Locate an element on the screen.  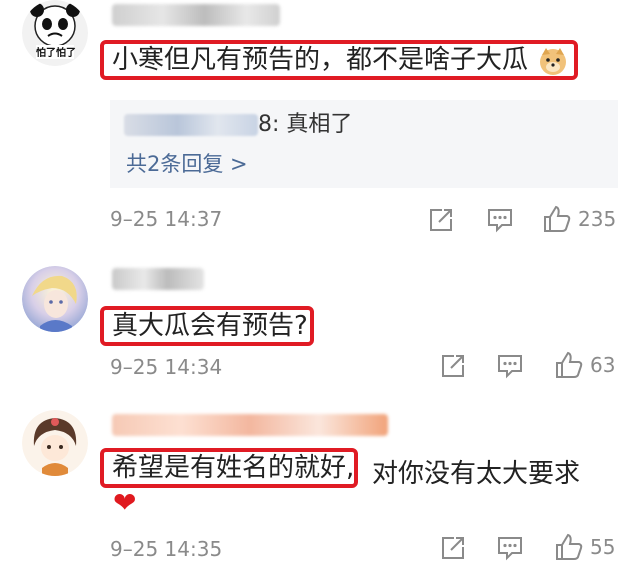
timestamp: 9–25 14:37 is located at coordinates (166, 219).